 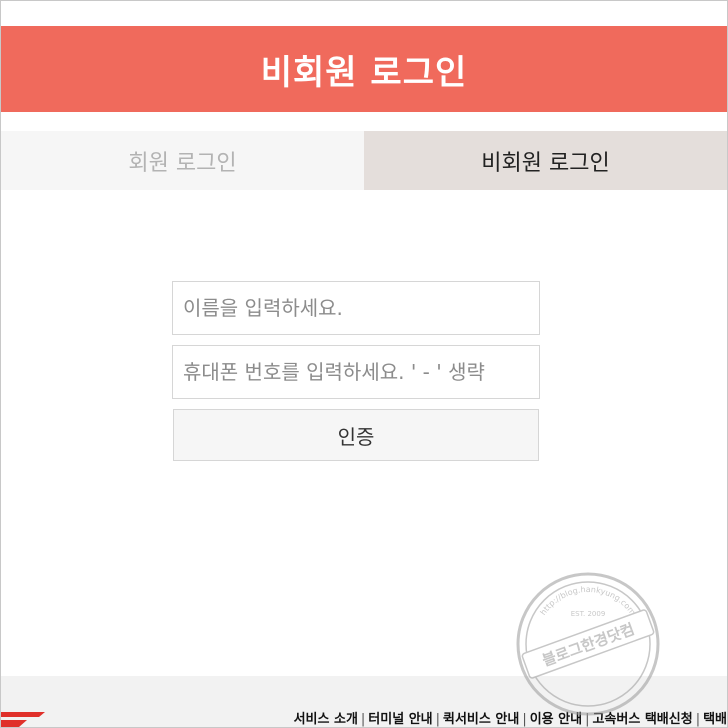 I want to click on phone-input, so click(x=356, y=372).